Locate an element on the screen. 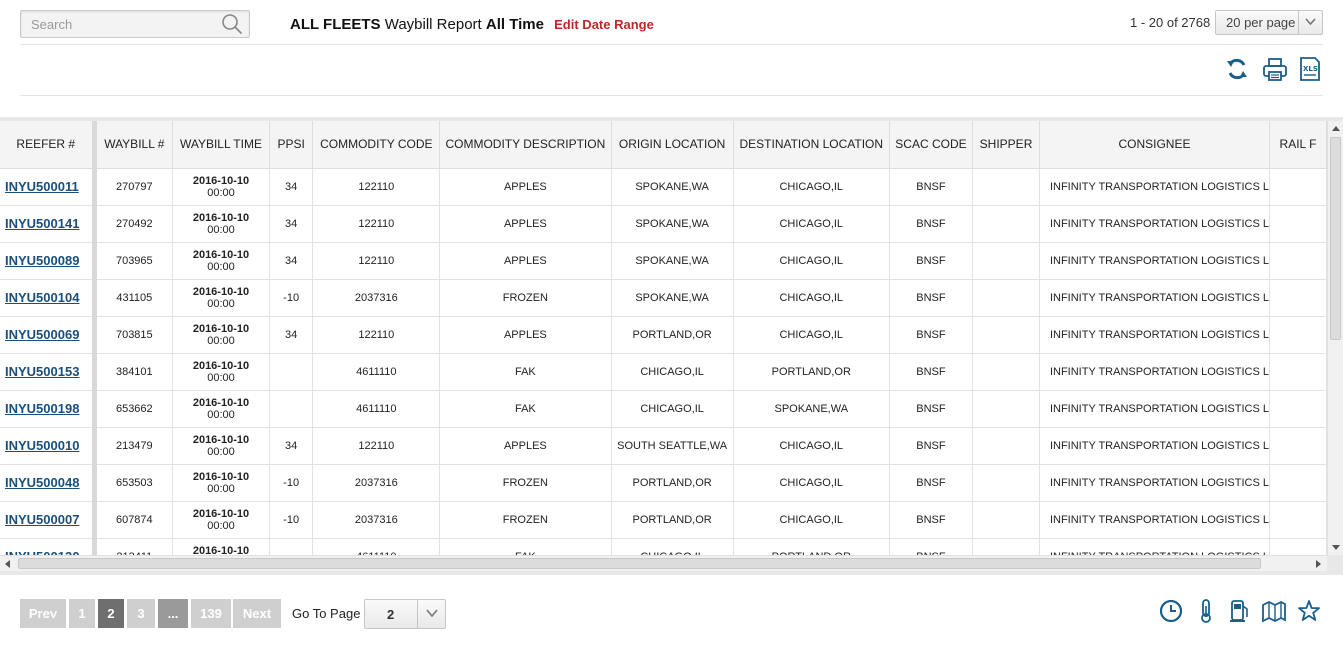 The height and width of the screenshot is (659, 1343). search-icon is located at coordinates (232, 24).